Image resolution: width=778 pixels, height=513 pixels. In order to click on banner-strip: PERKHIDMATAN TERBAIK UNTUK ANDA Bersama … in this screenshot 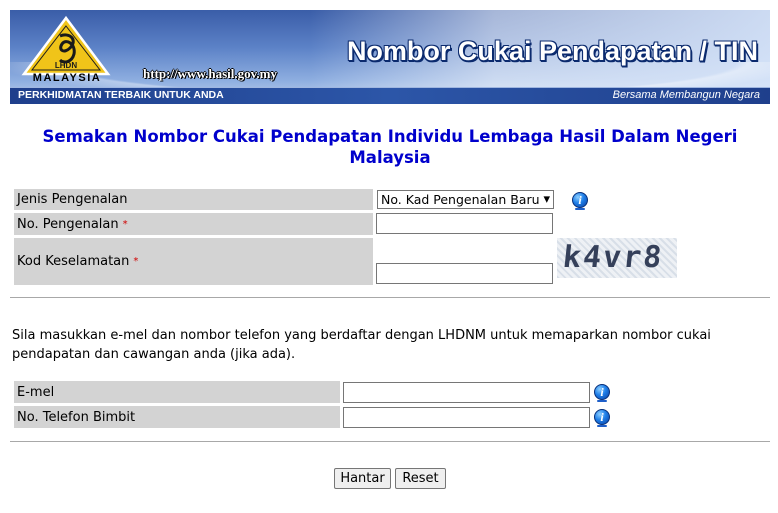, I will do `click(390, 95)`.